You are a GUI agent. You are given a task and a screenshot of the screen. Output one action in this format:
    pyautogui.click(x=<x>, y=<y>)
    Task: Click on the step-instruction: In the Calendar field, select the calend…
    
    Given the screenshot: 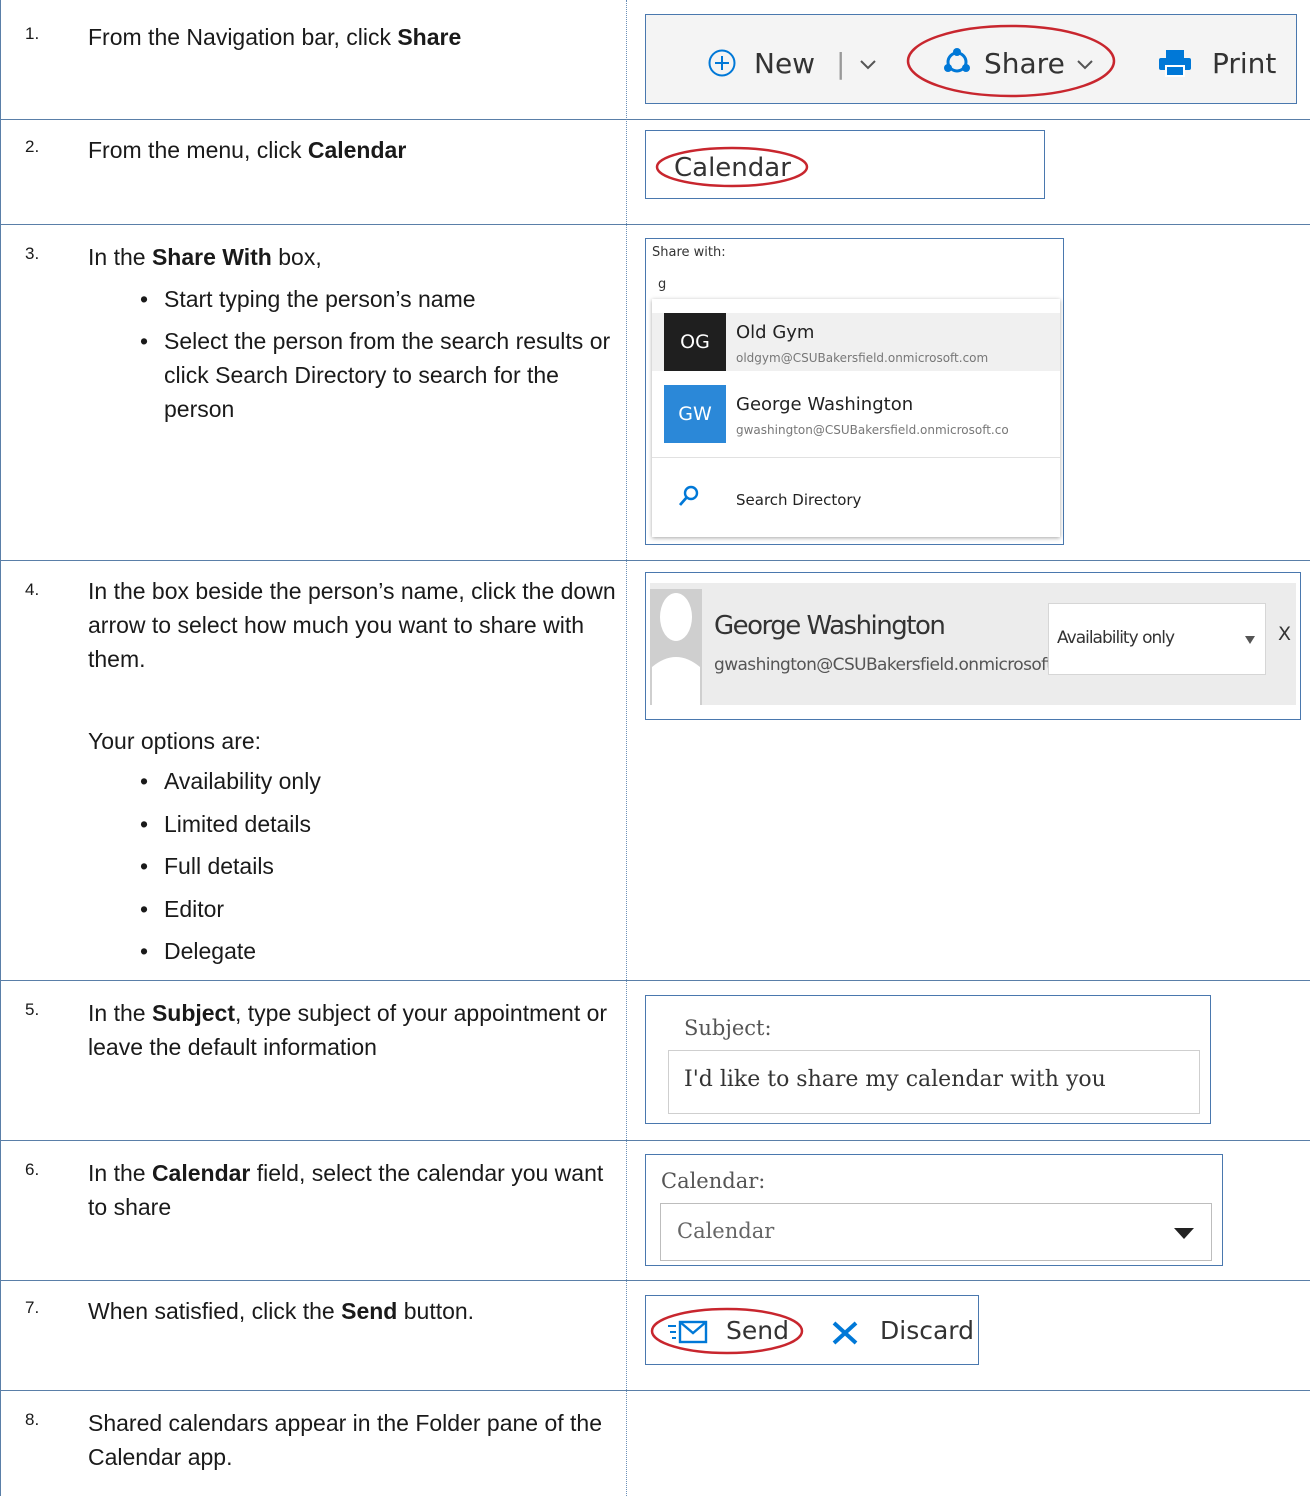 What is the action you would take?
    pyautogui.click(x=346, y=1190)
    